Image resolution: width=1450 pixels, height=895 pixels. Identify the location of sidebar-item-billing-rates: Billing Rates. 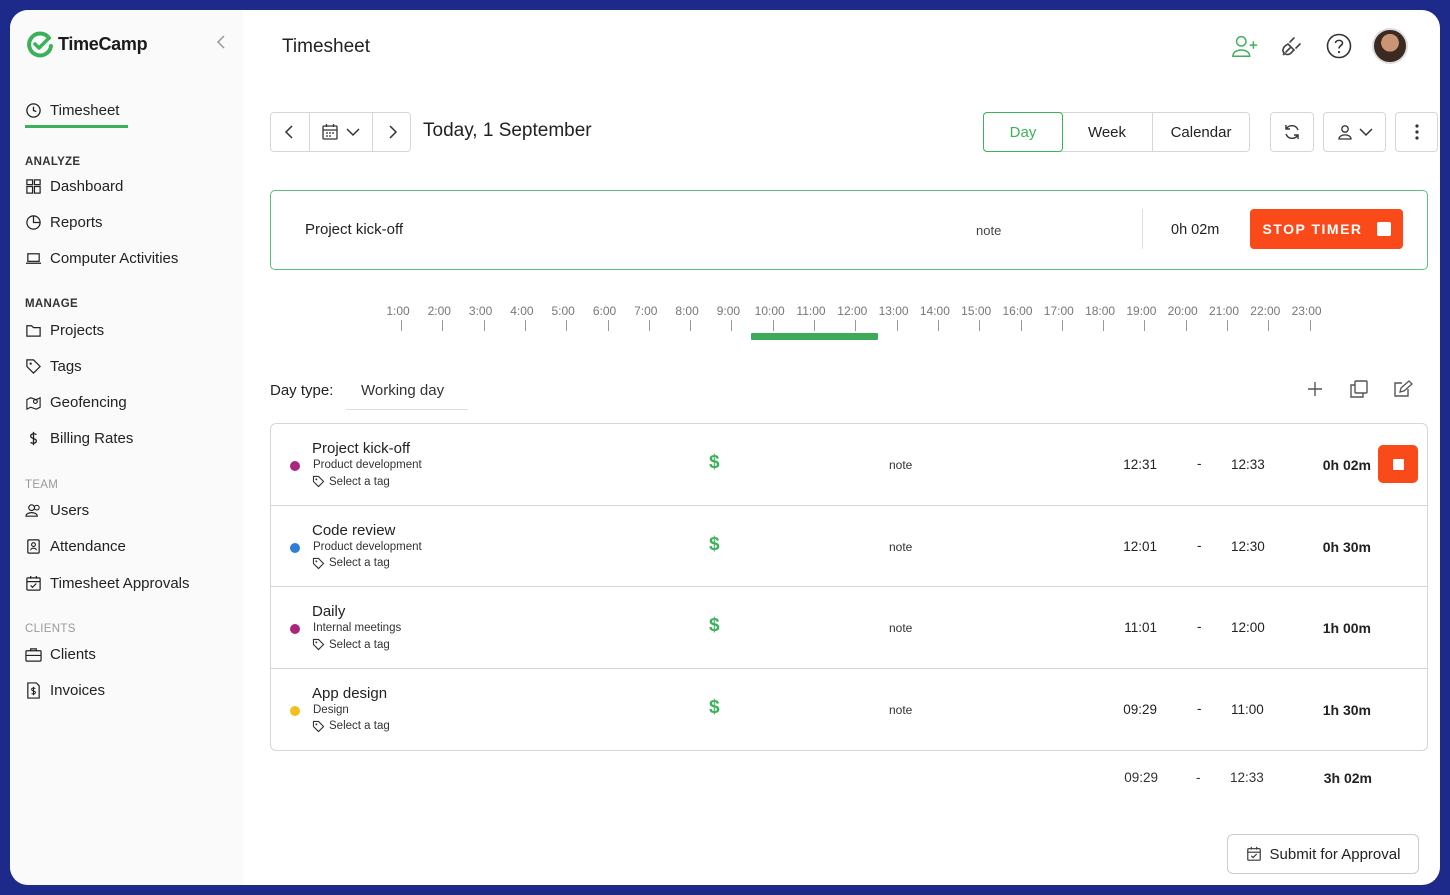
(79, 438).